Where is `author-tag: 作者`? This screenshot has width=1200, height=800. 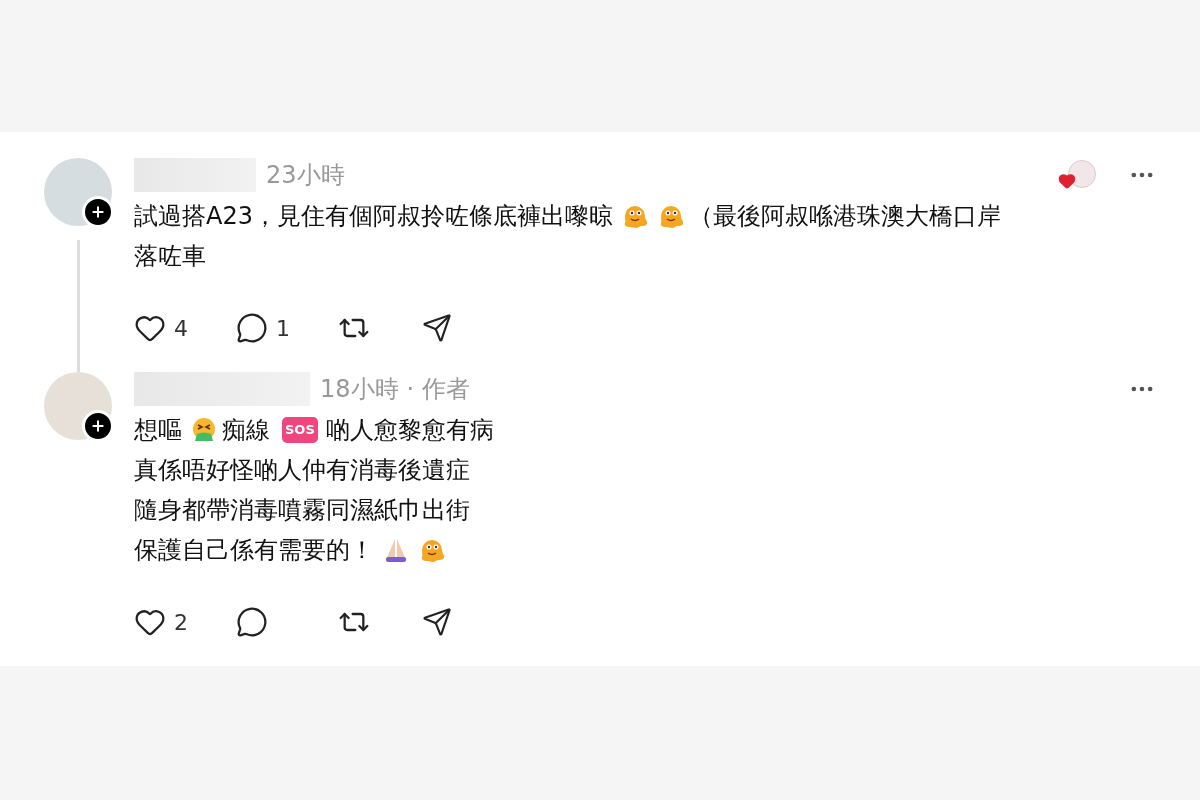
author-tag: 作者 is located at coordinates (446, 389).